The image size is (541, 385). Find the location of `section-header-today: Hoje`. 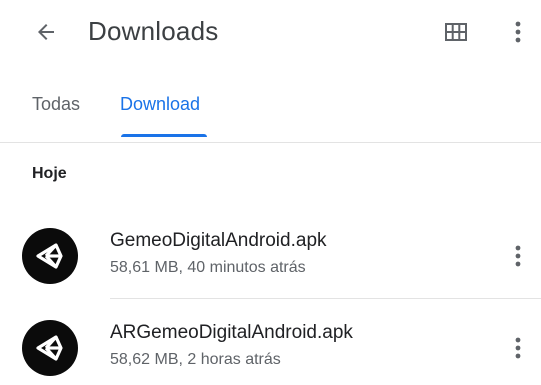

section-header-today: Hoje is located at coordinates (49, 173).